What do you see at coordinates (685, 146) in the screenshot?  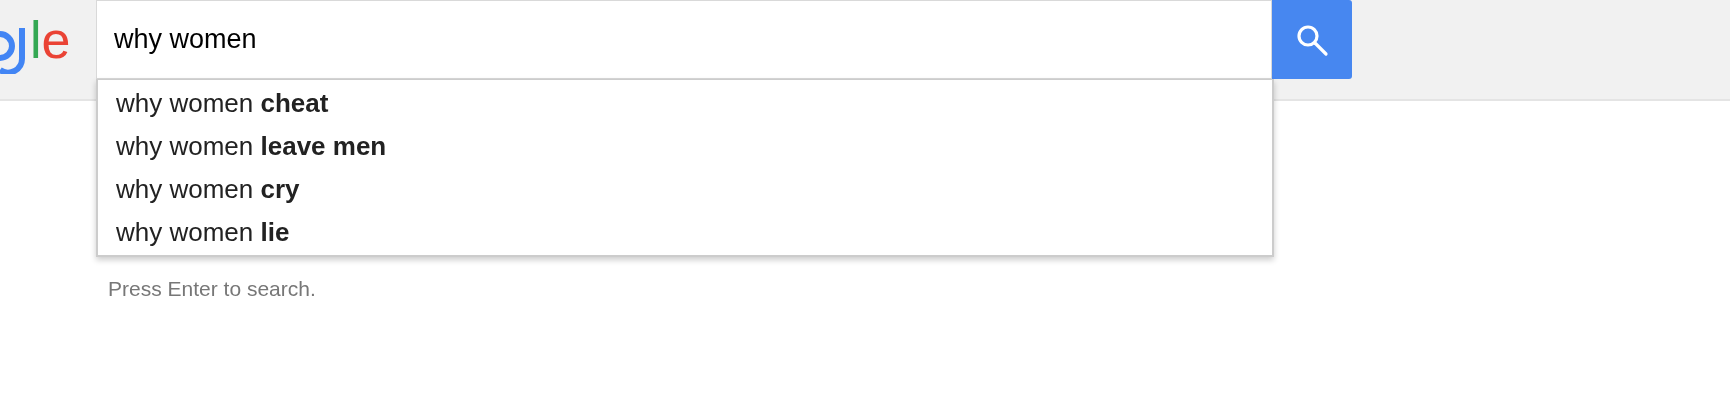 I see `suggestion-item: why women leave men` at bounding box center [685, 146].